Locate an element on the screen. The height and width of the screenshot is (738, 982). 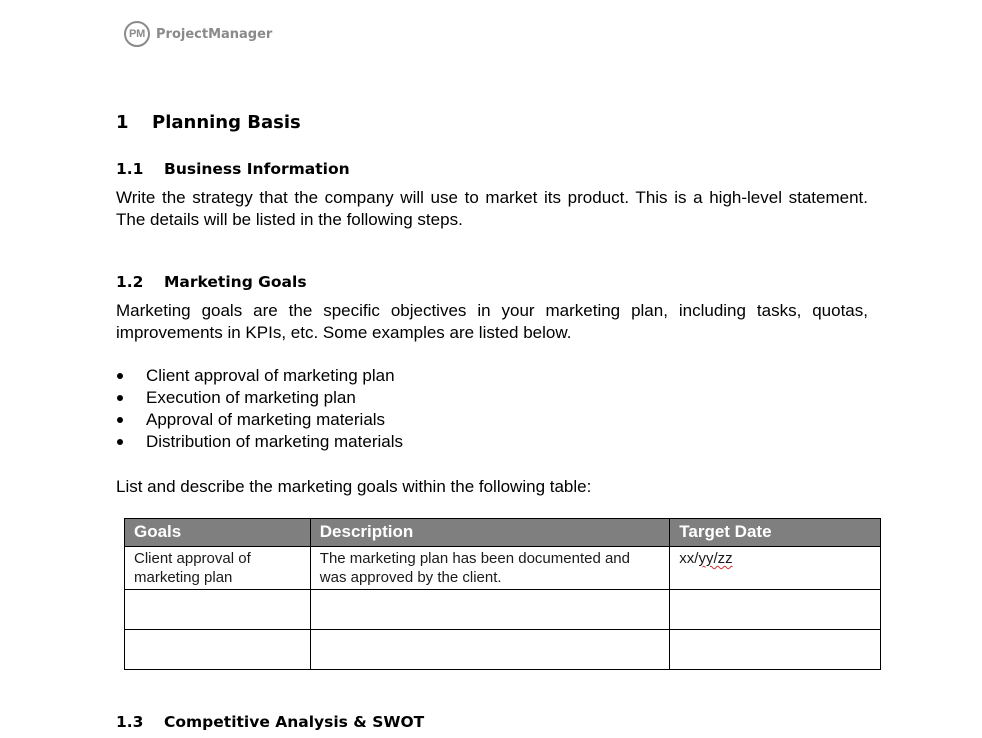
heading-marketing-goals: 1.2 Marketing Goals is located at coordinates (211, 282).